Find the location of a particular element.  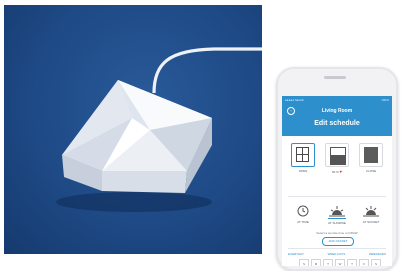

room-title: Living Room is located at coordinates (337, 111).